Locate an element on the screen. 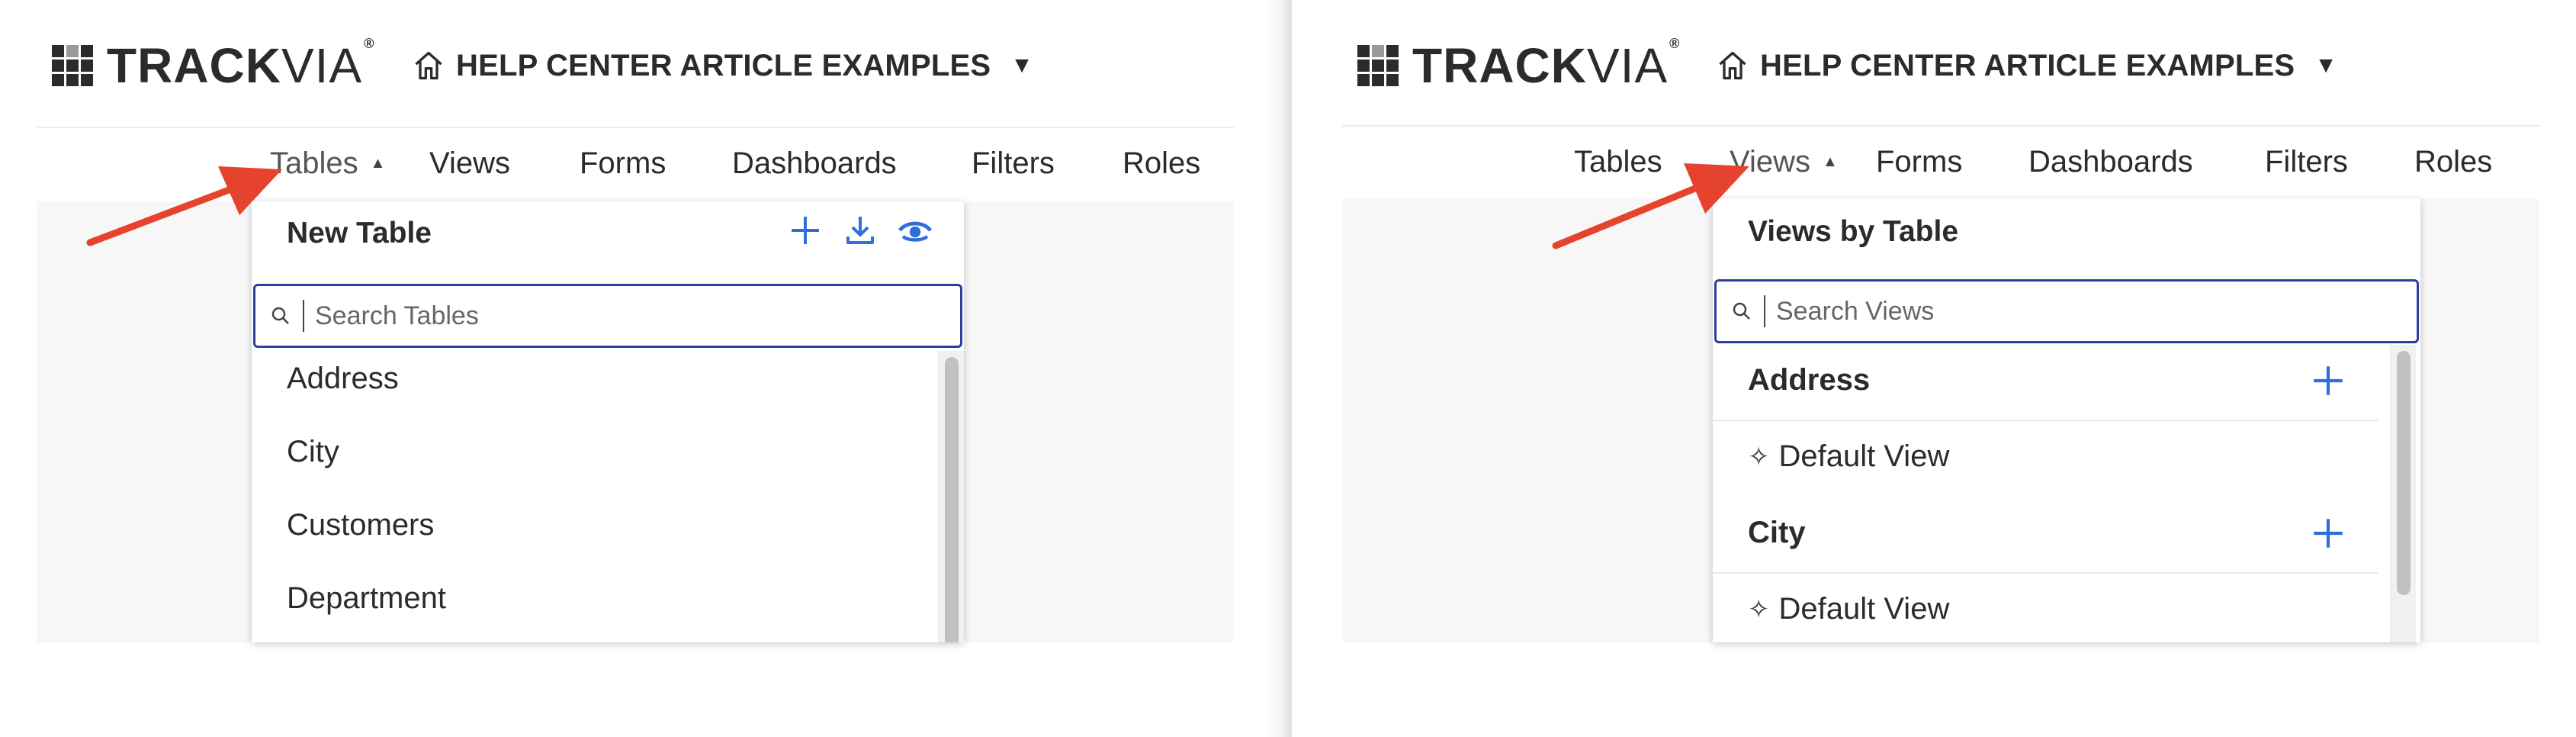 The width and height of the screenshot is (2576, 737). views-scrollbar is located at coordinates (2403, 494).